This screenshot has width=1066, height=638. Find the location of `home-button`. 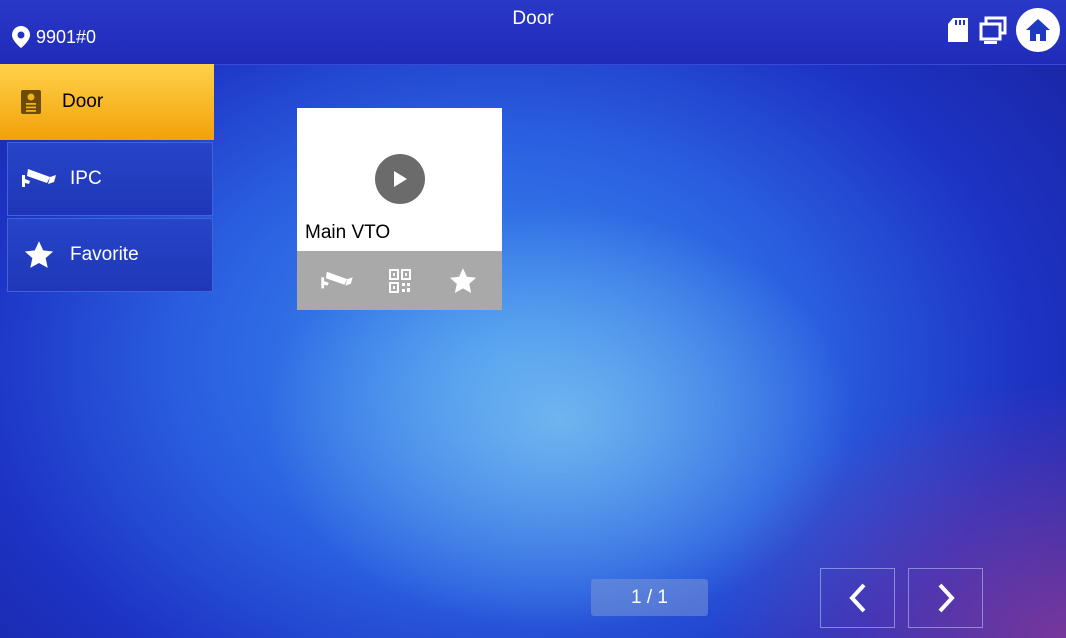

home-button is located at coordinates (1038, 30).